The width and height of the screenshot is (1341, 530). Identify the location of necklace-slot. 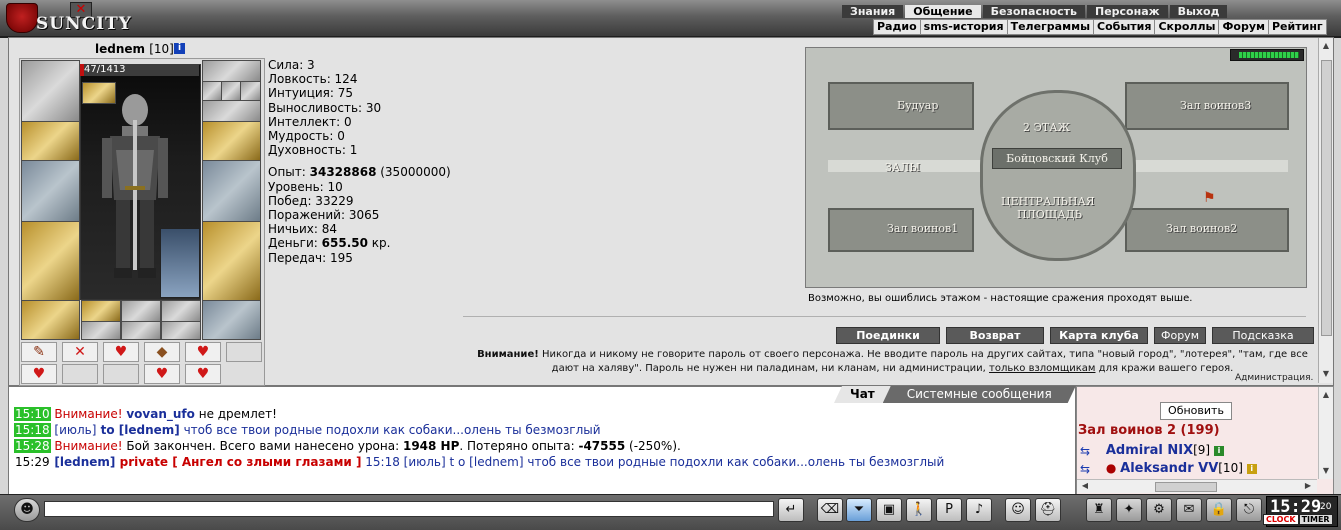
(231, 111).